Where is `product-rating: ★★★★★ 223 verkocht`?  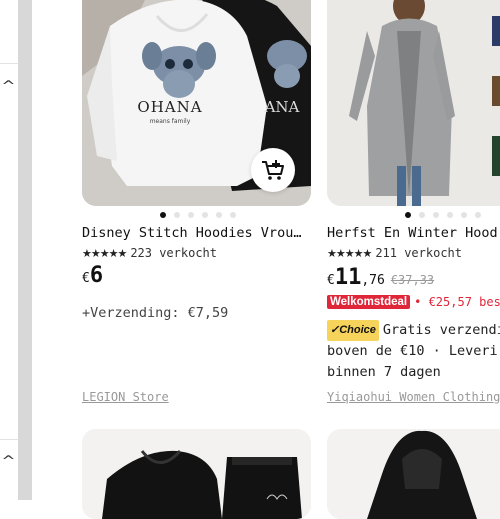 product-rating: ★★★★★ 223 verkocht is located at coordinates (149, 253).